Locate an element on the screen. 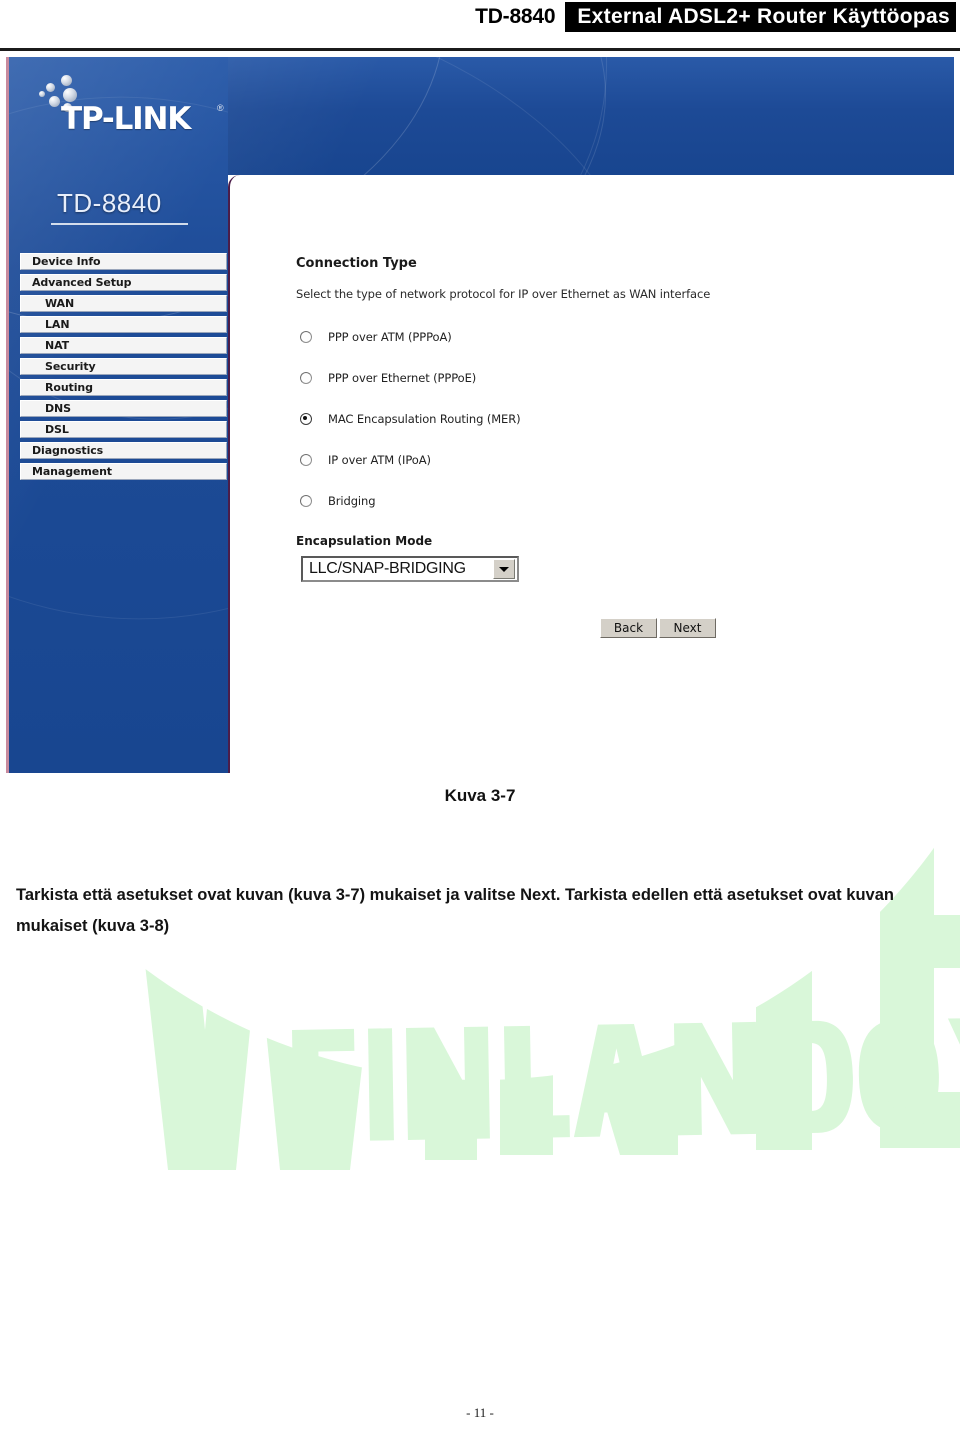 This screenshot has height=1449, width=960. chevron-down-icon is located at coordinates (504, 569).